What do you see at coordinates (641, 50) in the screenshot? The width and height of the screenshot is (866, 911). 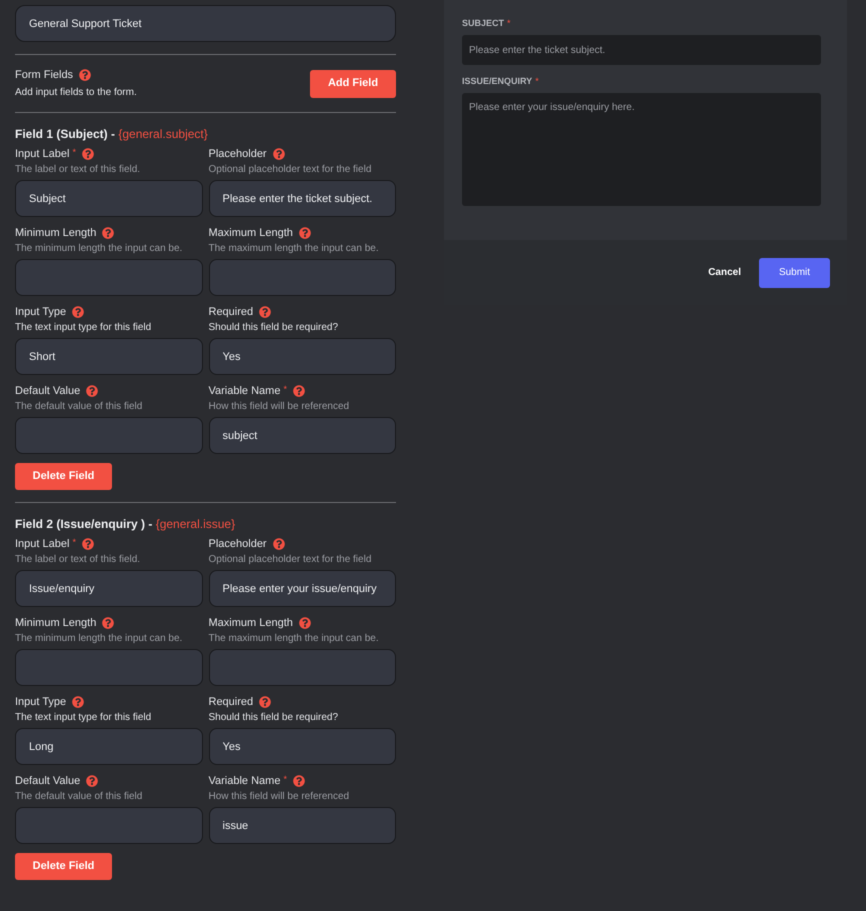 I see `preview-input: Please enter the ticket subject.` at bounding box center [641, 50].